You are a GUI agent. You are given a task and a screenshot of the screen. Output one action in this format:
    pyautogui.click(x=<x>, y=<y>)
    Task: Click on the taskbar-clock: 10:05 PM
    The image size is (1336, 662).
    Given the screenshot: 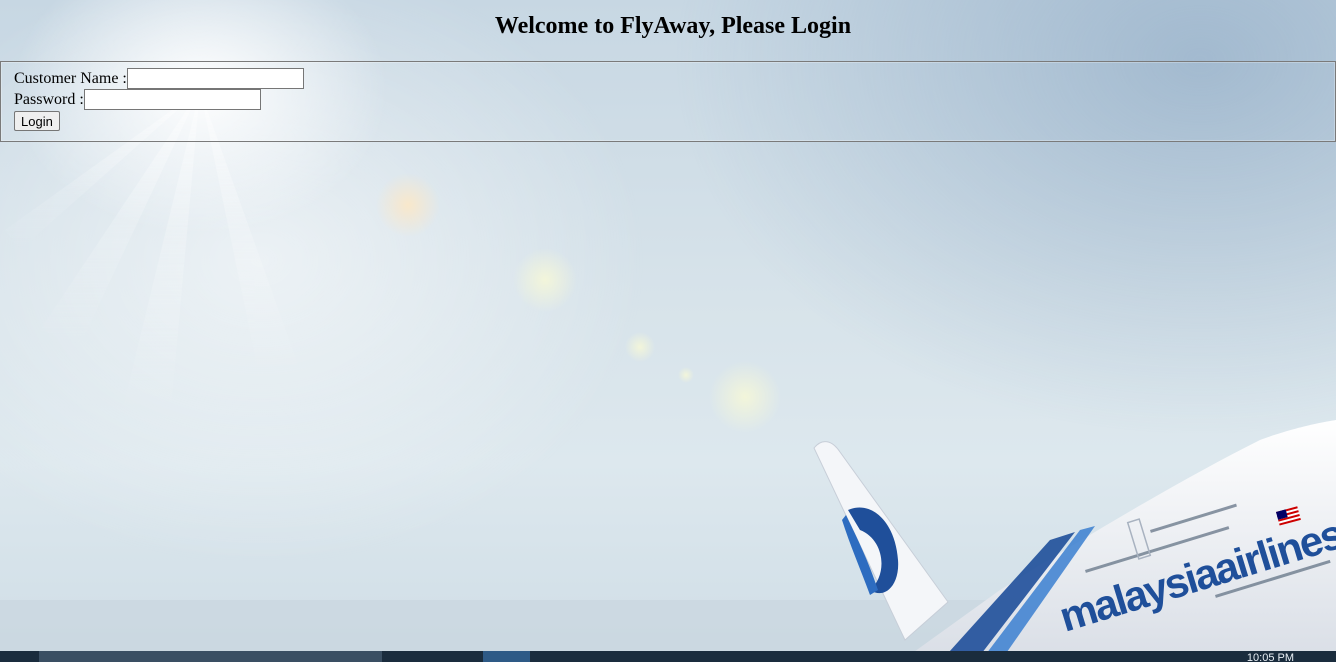 What is the action you would take?
    pyautogui.click(x=1270, y=657)
    